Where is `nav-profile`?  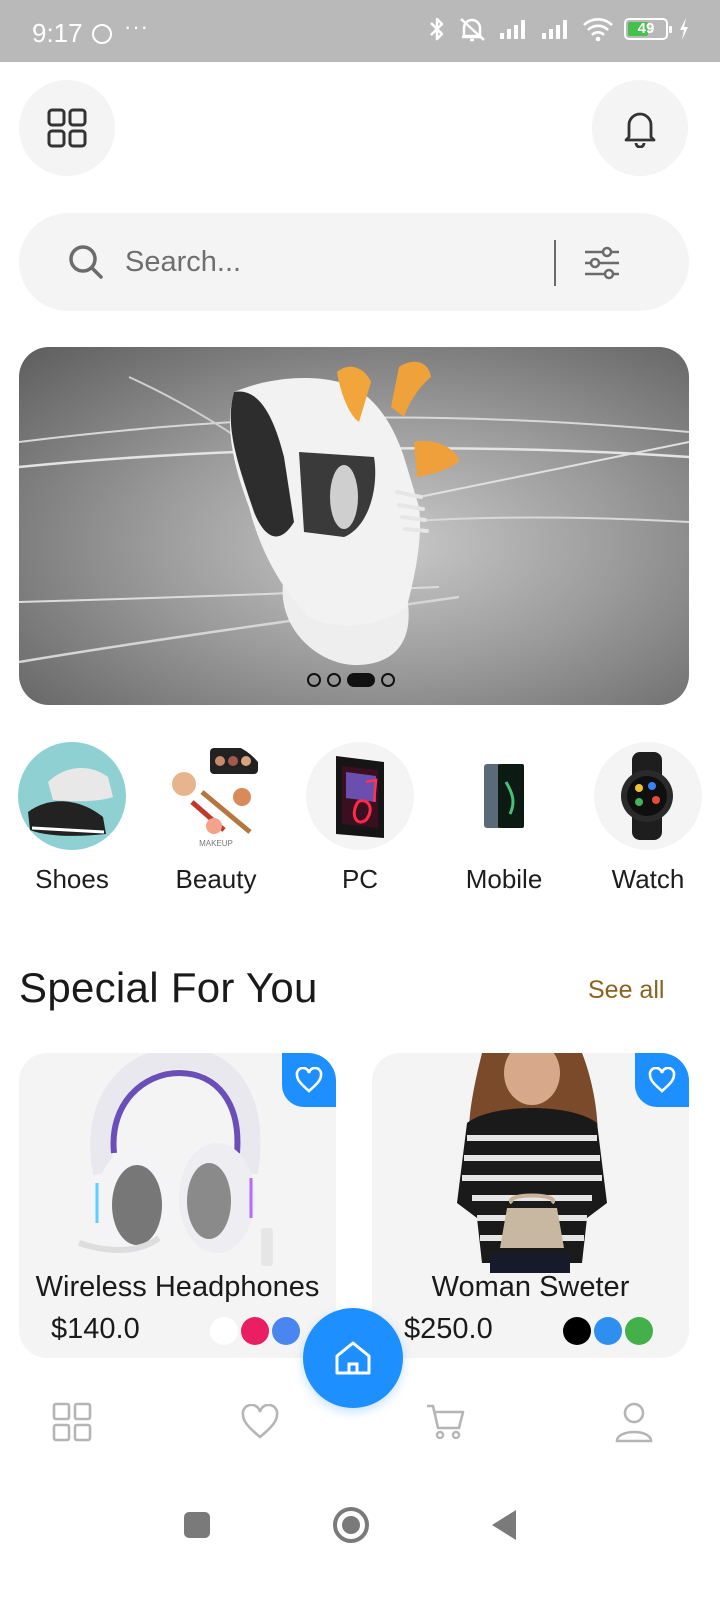
nav-profile is located at coordinates (634, 1422).